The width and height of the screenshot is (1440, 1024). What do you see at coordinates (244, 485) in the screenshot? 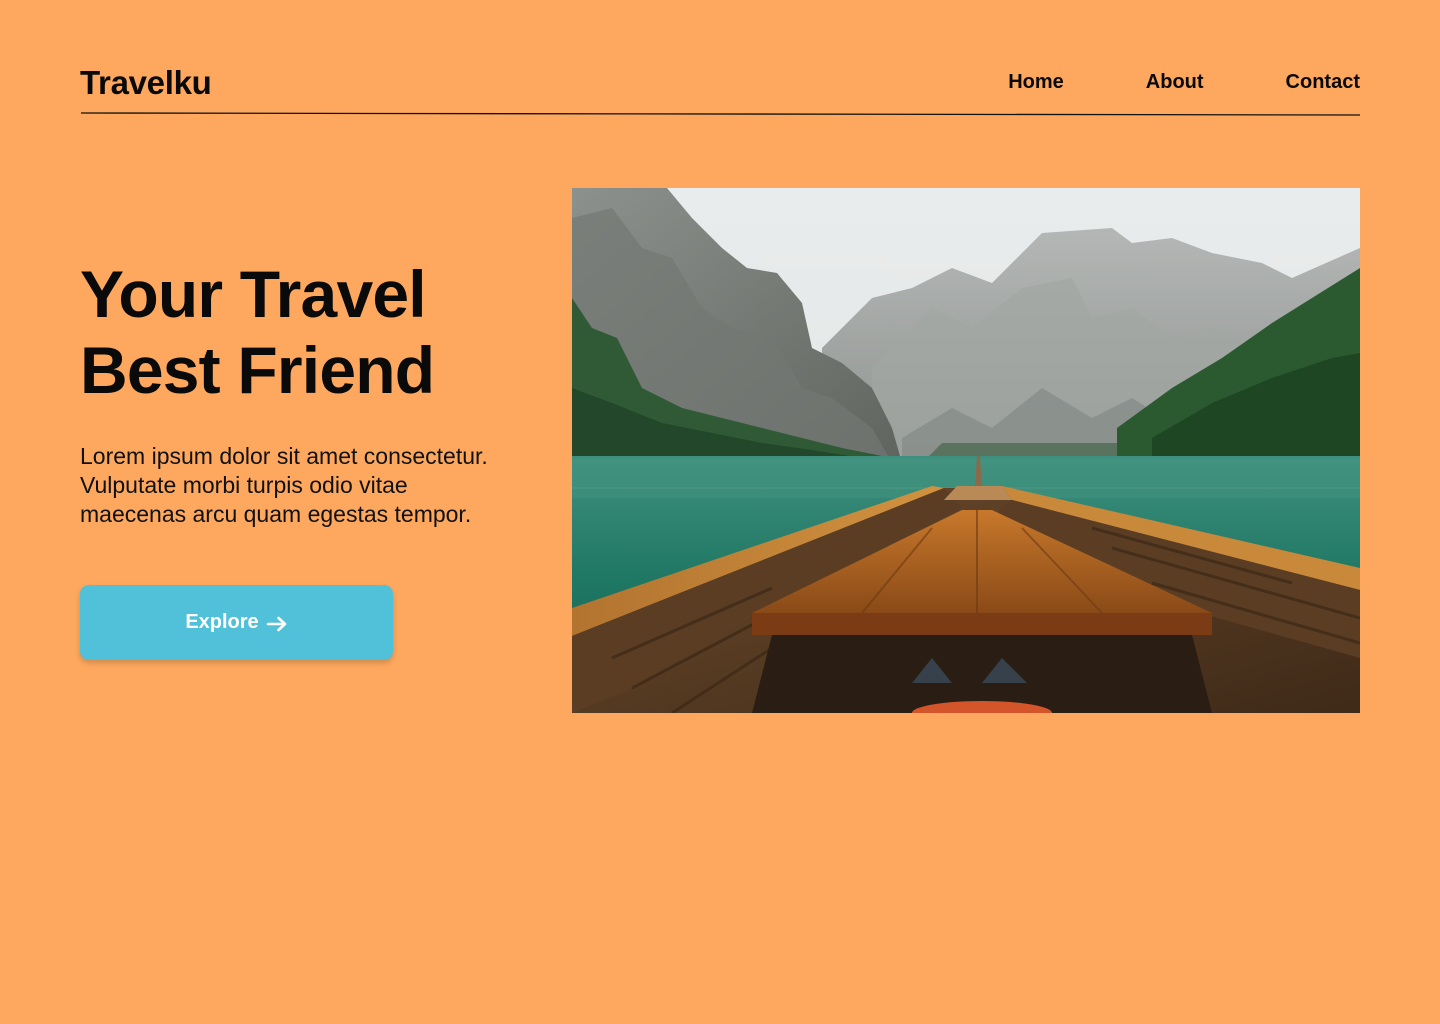
I see `hero-description-line-2: Vulputate morbi turpis odio vitae` at bounding box center [244, 485].